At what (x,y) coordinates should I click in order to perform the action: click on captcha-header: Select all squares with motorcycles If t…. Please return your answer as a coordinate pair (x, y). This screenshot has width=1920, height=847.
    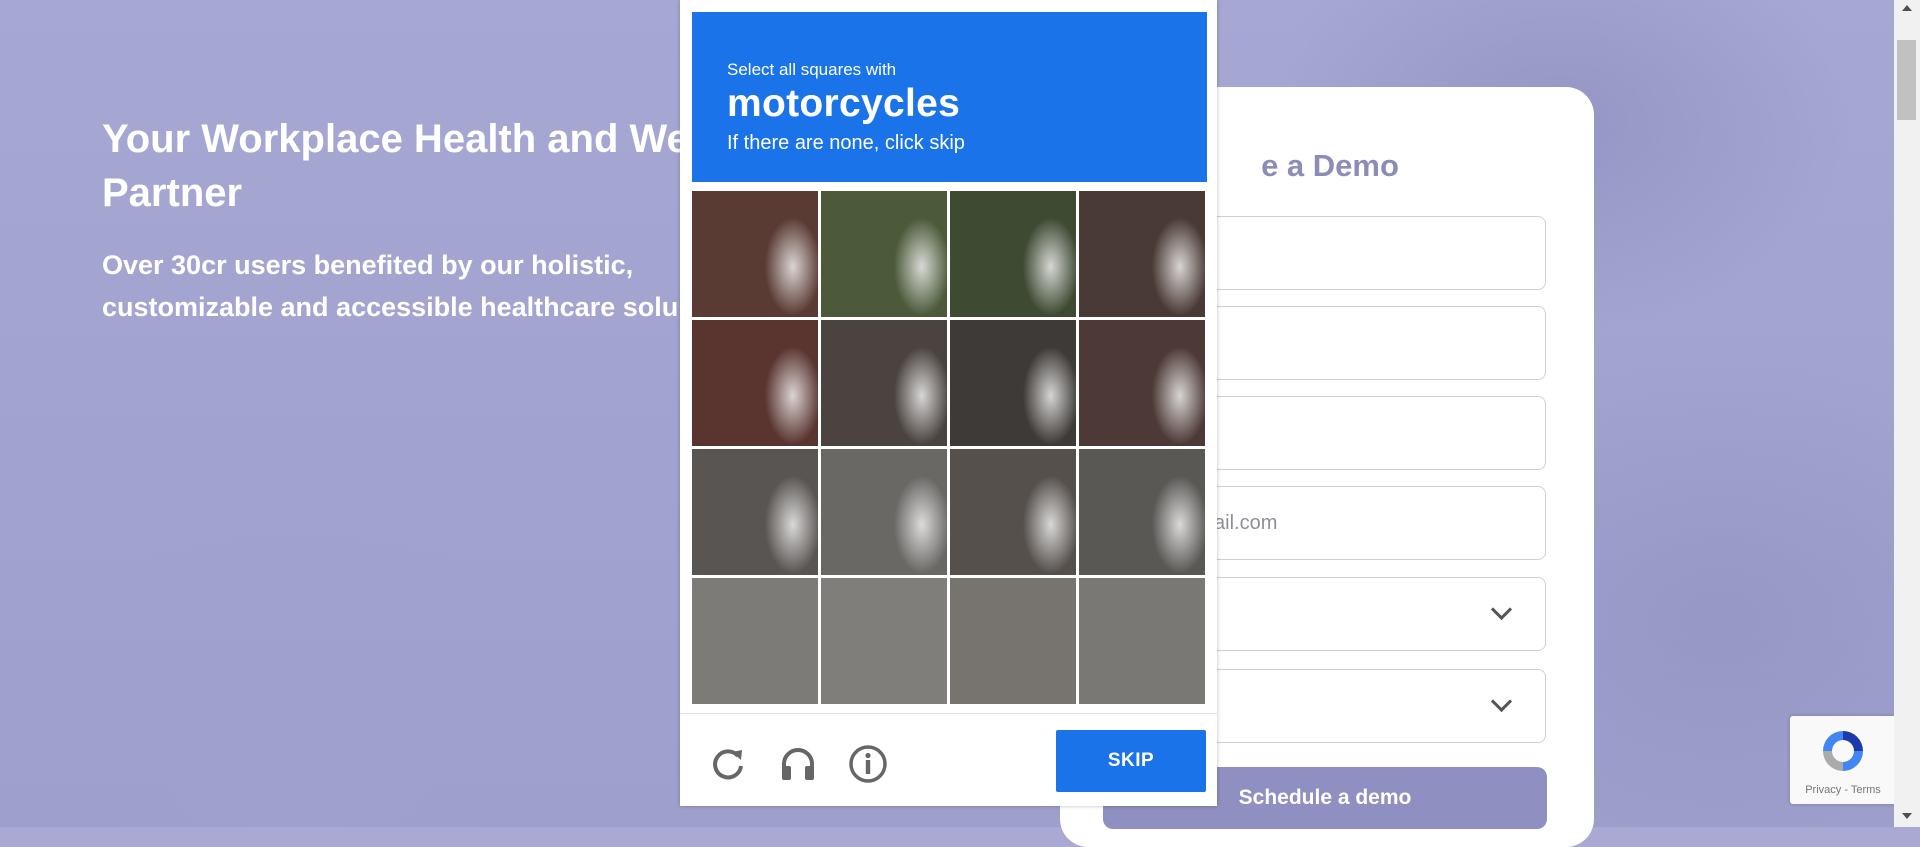
    Looking at the image, I should click on (949, 97).